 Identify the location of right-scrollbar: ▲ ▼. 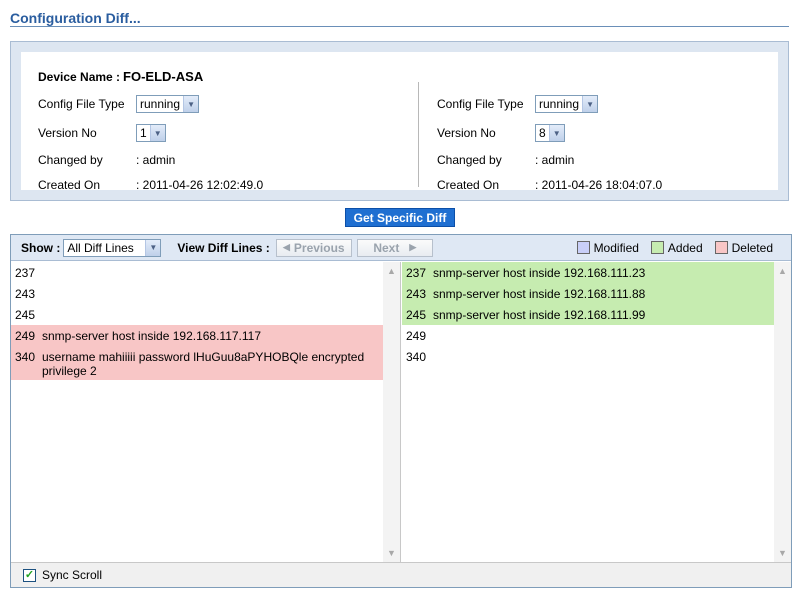
(782, 412).